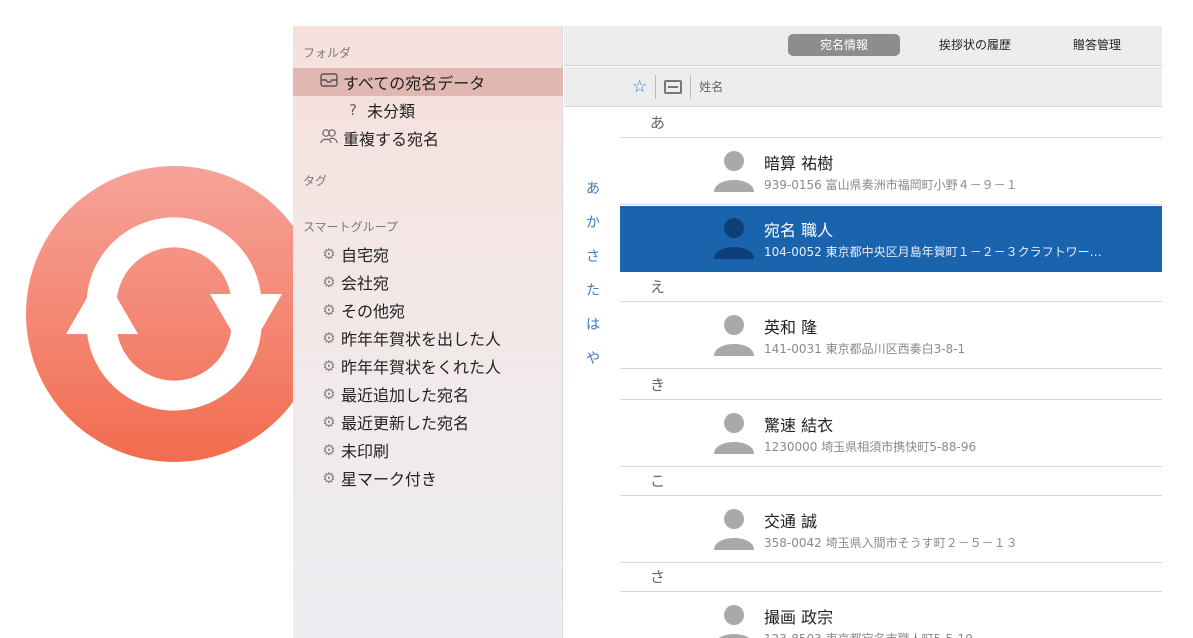 This screenshot has width=1193, height=638. Describe the element at coordinates (891, 434) in the screenshot. I see `contact-row: 驚速 結衣 1230000 埼玉県相須市携快町5-88-96` at that location.